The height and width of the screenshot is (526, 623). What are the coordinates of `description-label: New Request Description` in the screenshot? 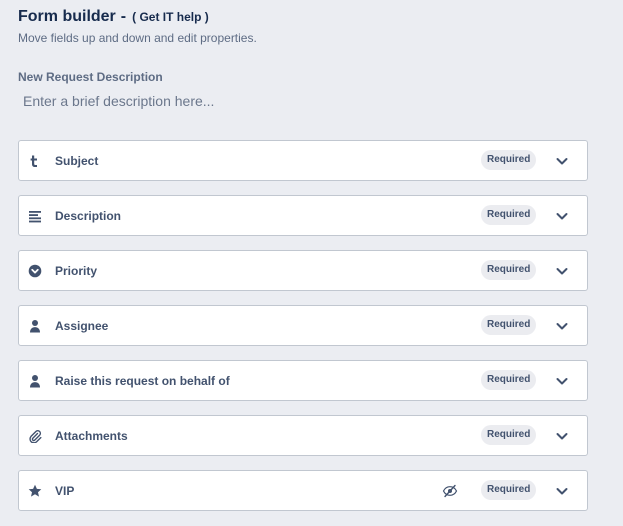 It's located at (90, 77).